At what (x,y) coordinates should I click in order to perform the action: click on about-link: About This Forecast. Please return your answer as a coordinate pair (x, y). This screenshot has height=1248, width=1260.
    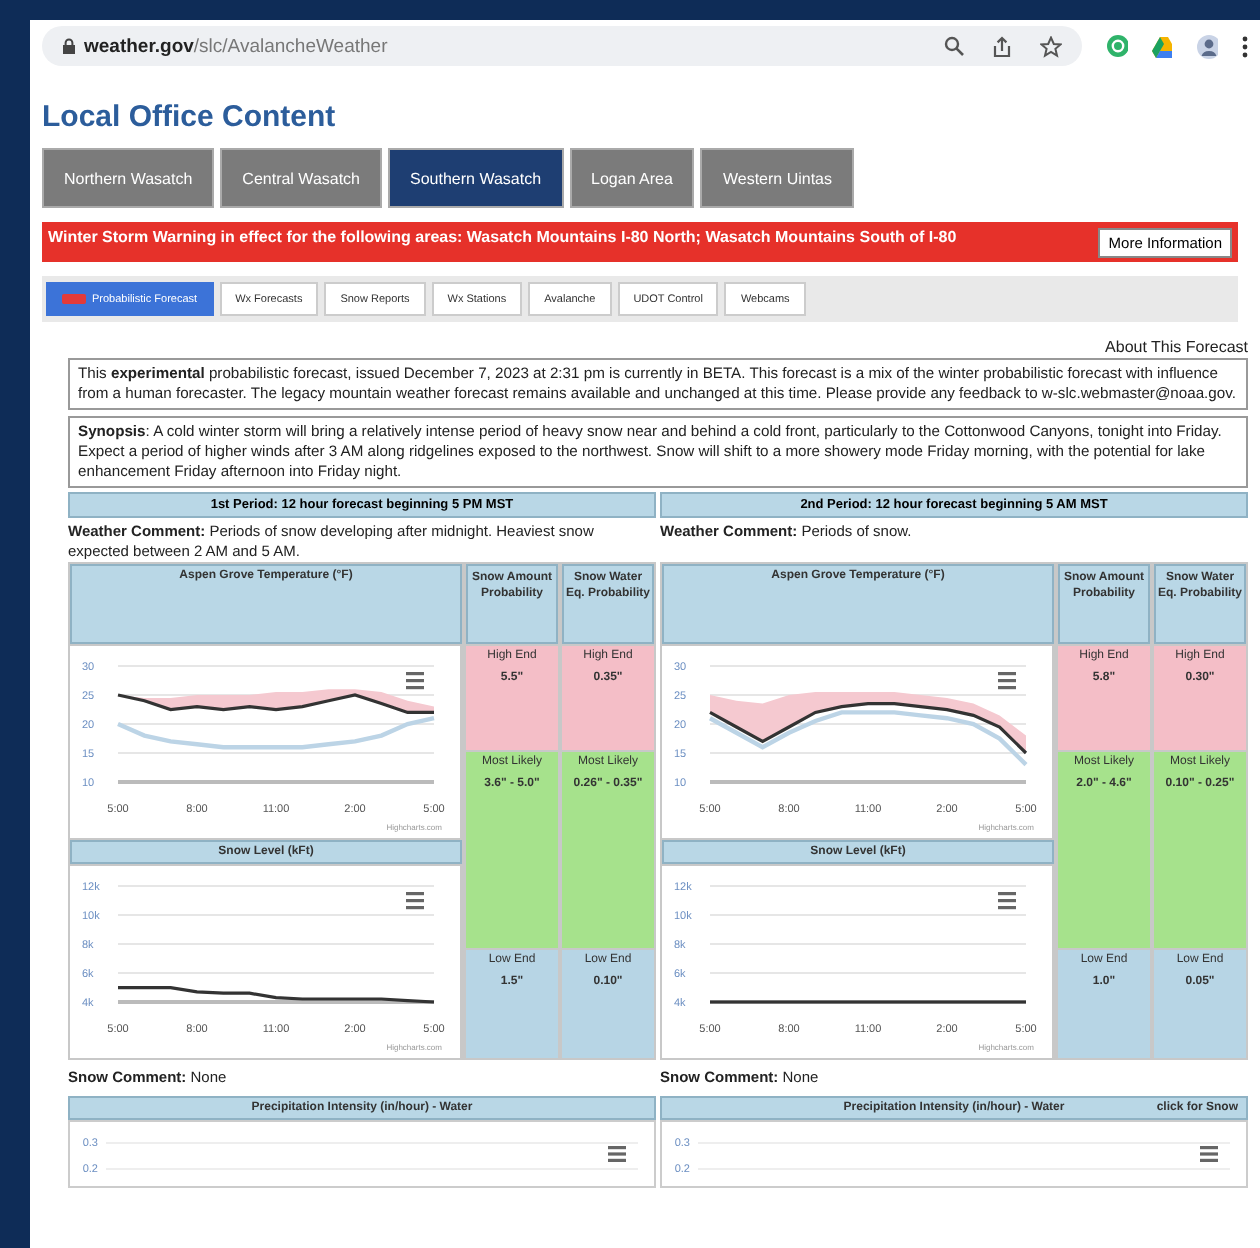
    Looking at the image, I should click on (1176, 347).